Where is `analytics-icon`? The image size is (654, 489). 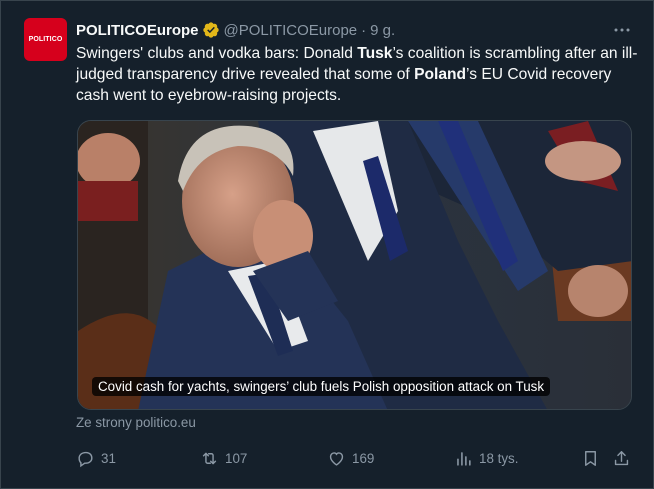
analytics-icon is located at coordinates (464, 458).